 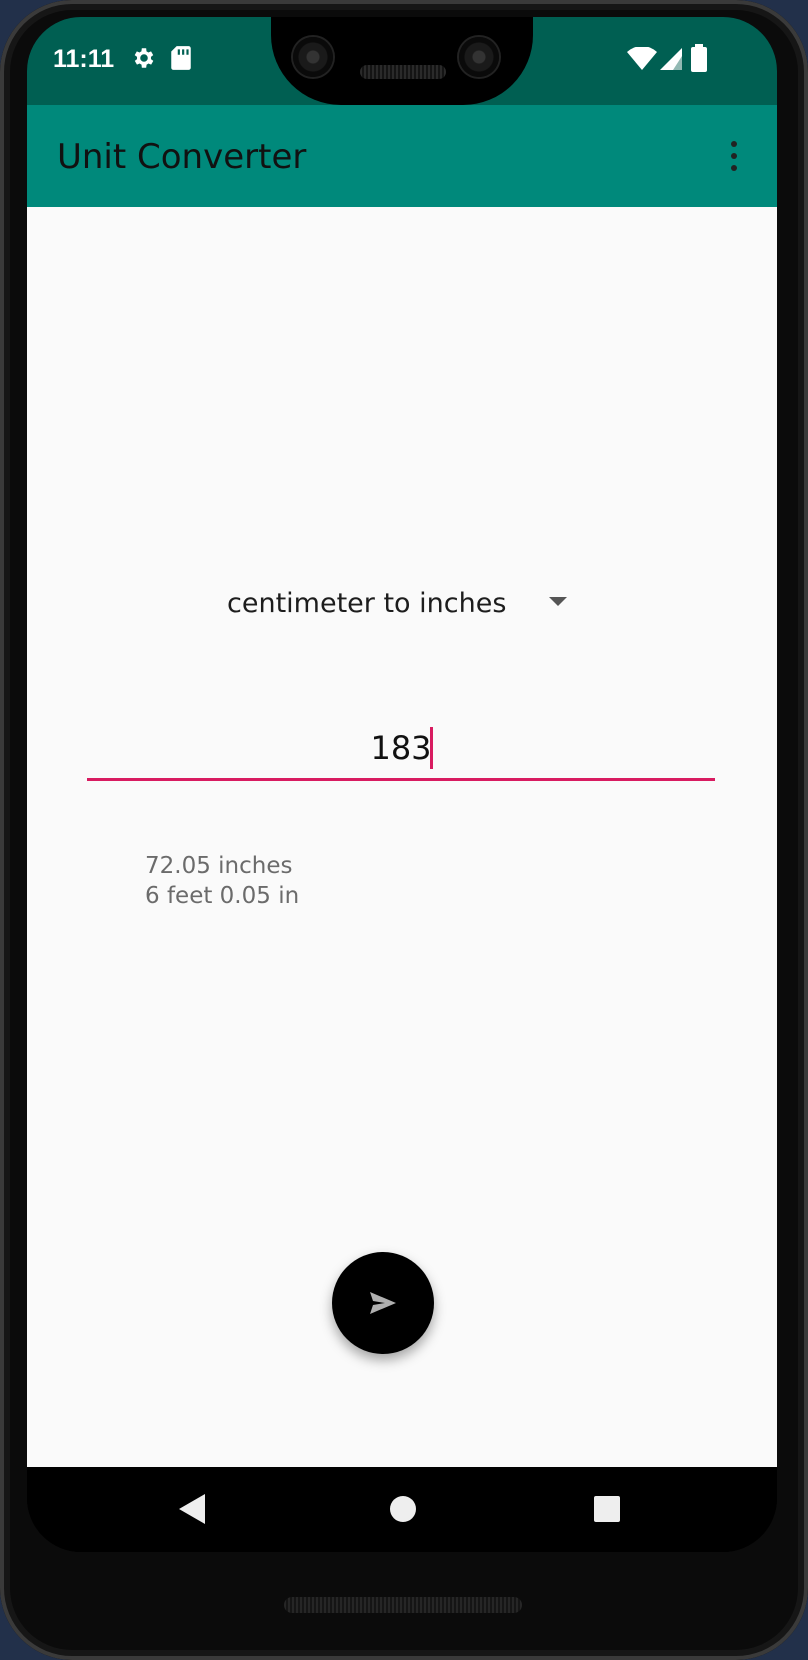 I want to click on send-icon, so click(x=383, y=1303).